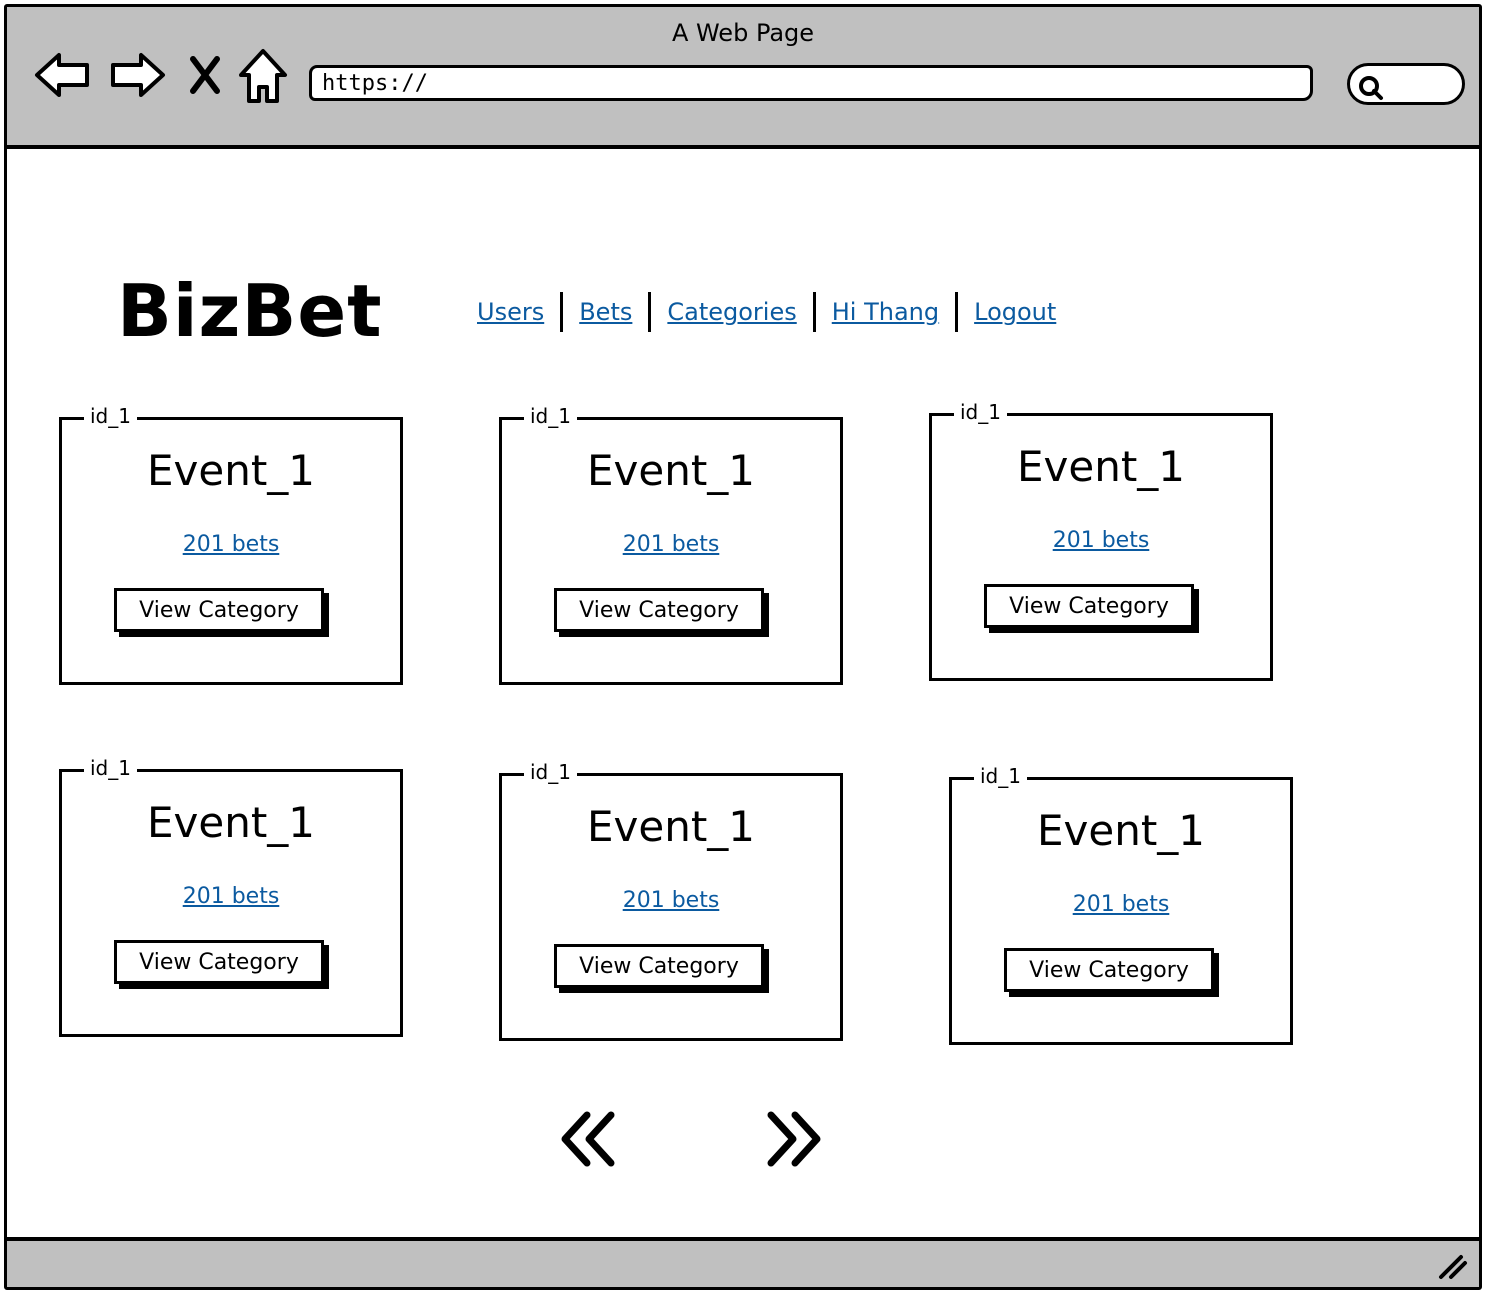 This screenshot has width=1490, height=1296. I want to click on nav-link-bets: Bets, so click(605, 312).